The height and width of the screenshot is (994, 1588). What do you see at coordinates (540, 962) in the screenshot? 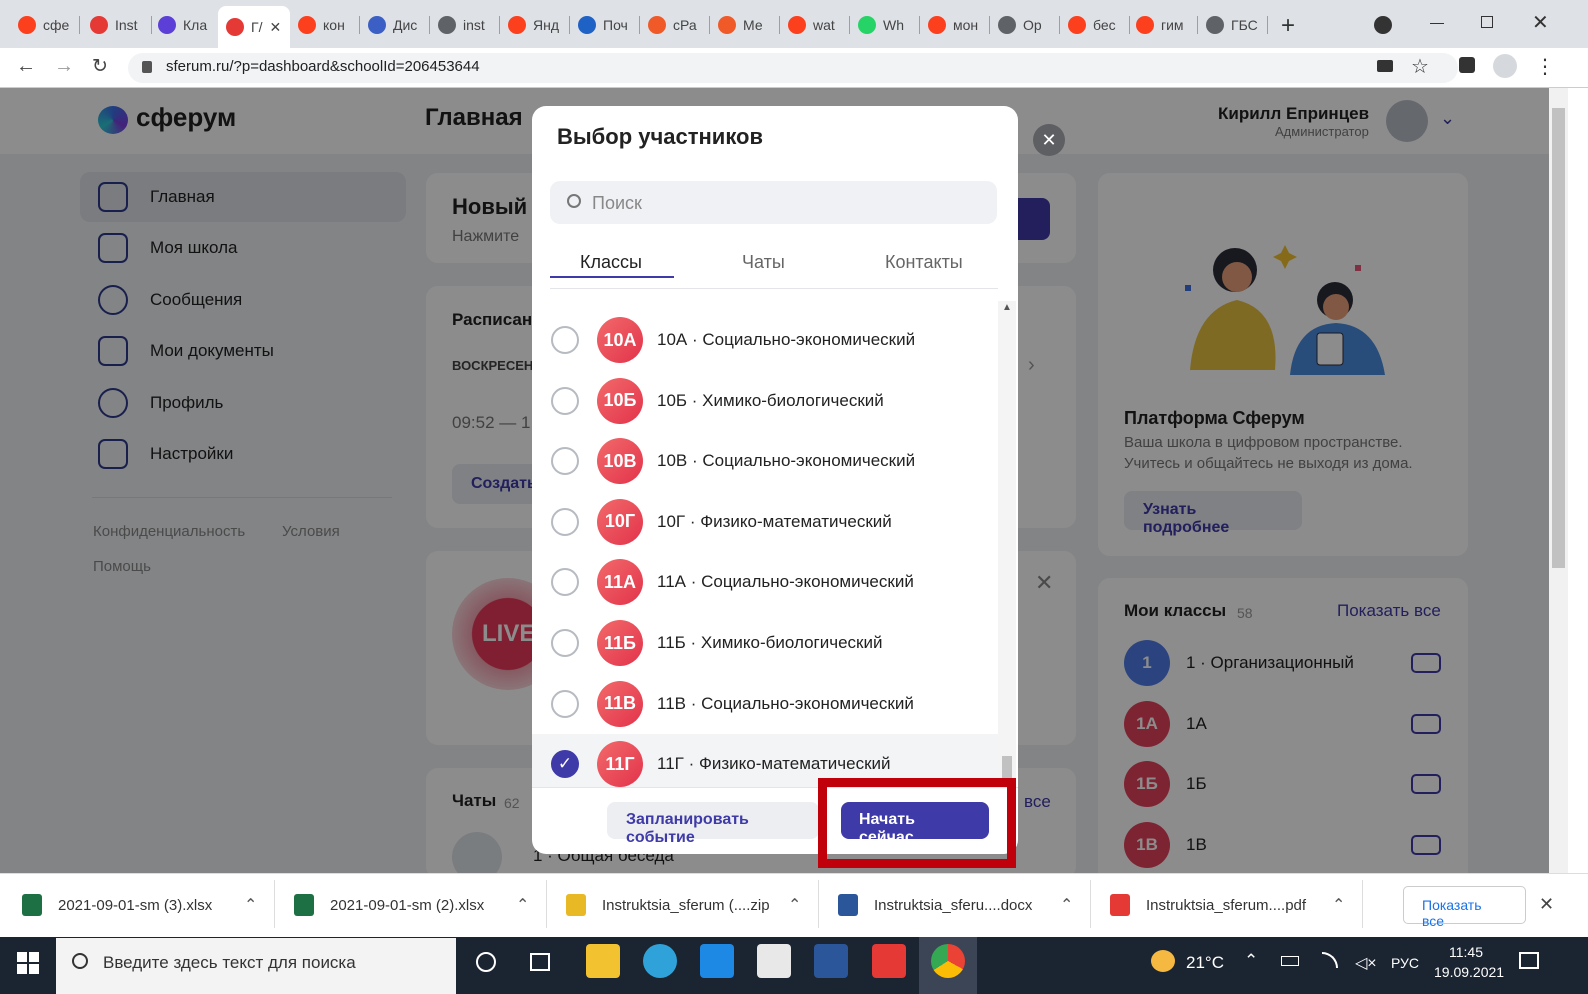
I see `task-view-icon` at bounding box center [540, 962].